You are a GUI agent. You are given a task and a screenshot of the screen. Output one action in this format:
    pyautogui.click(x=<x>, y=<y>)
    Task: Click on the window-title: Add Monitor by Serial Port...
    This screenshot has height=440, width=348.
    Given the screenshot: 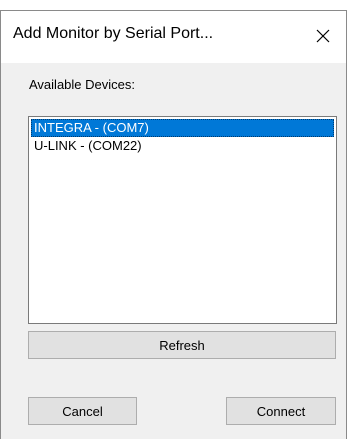 What is the action you would take?
    pyautogui.click(x=113, y=33)
    